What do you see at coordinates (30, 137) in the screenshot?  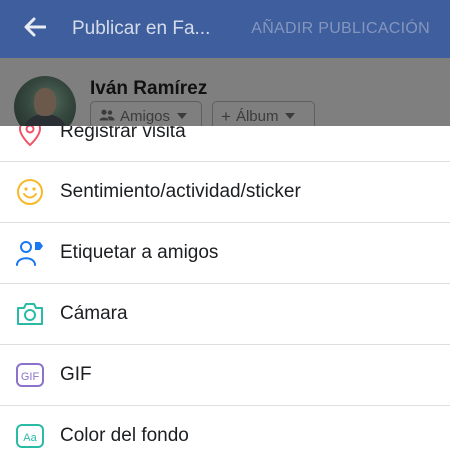 I see `location-pin-icon` at bounding box center [30, 137].